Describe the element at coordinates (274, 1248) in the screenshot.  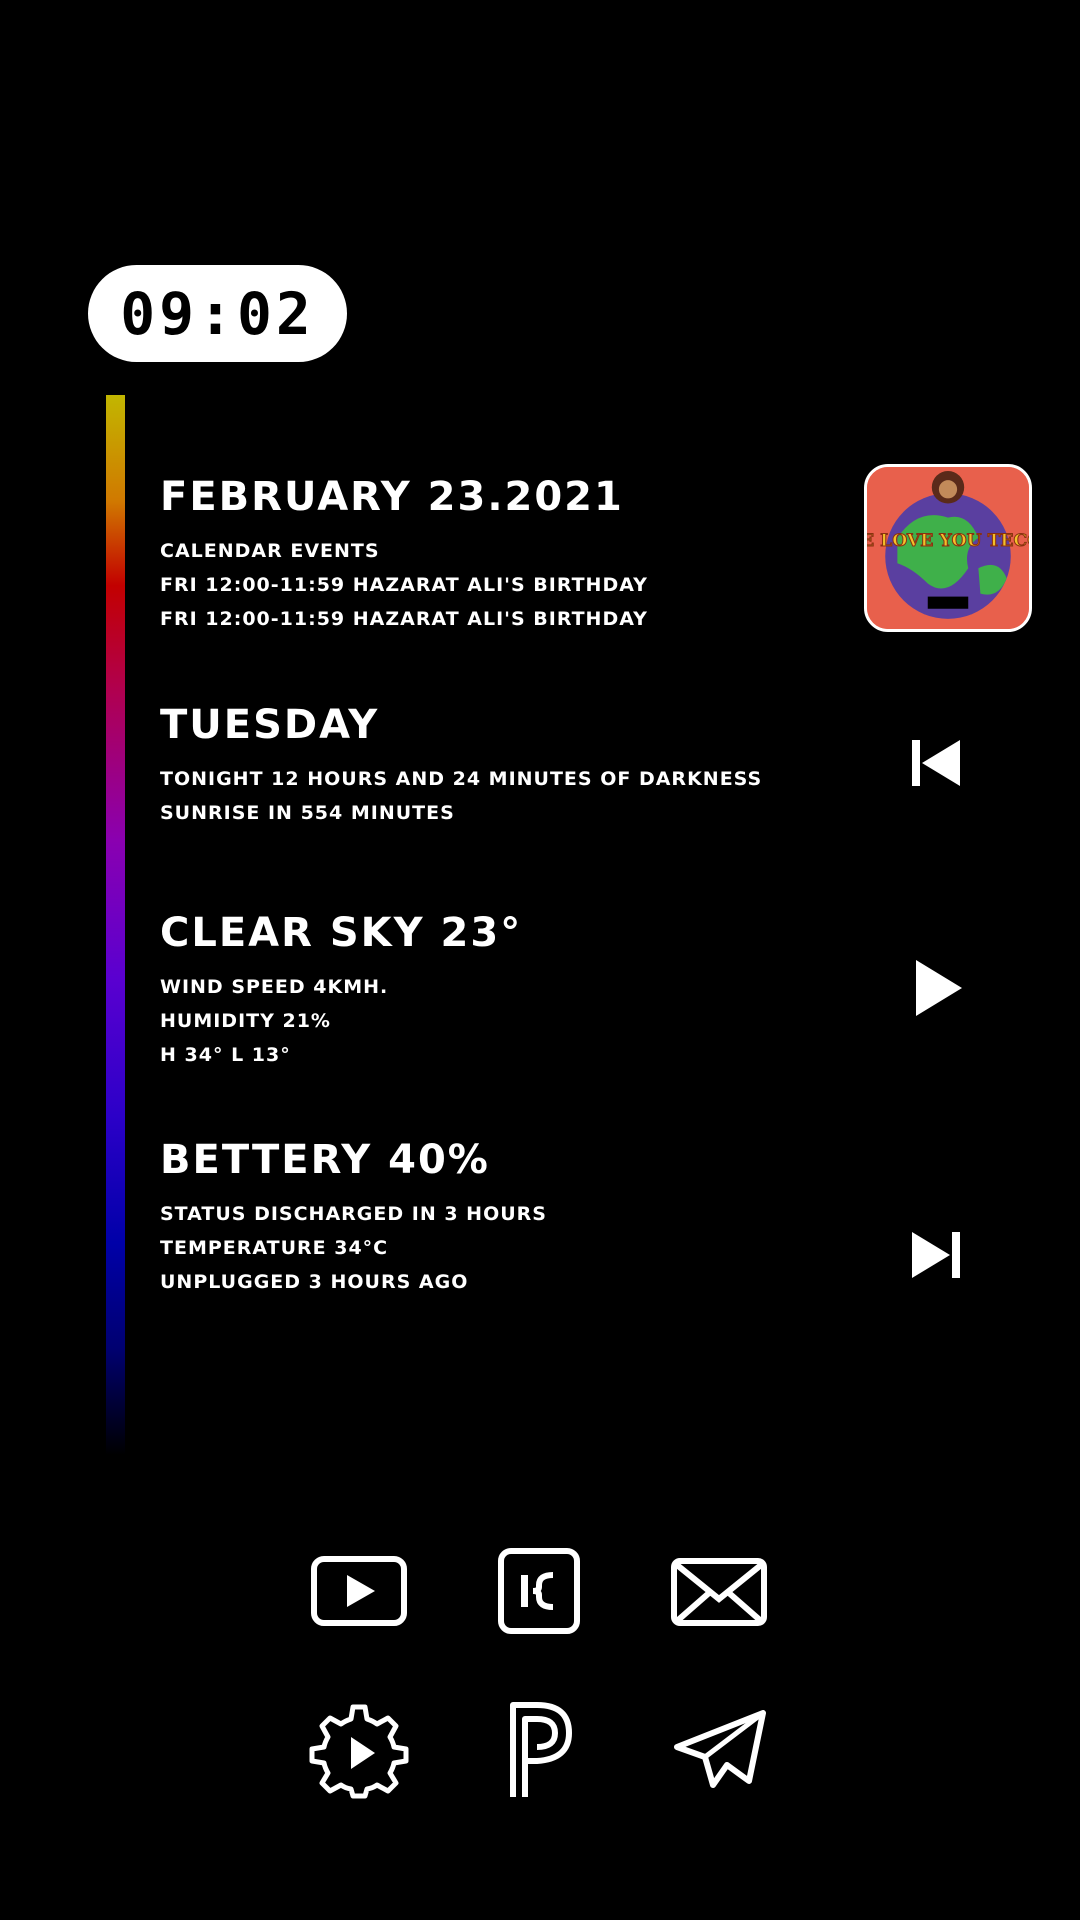
I see `battery-temperature: TEMPERATURE 34°C` at that location.